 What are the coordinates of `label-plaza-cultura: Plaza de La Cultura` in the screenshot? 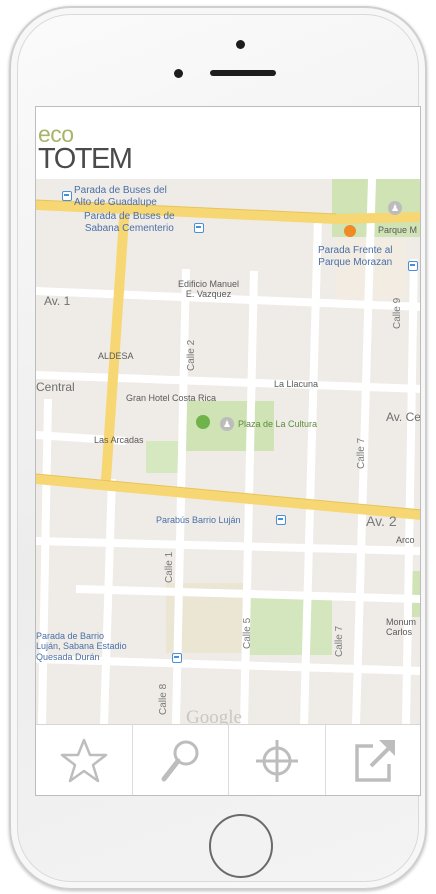 It's located at (278, 424).